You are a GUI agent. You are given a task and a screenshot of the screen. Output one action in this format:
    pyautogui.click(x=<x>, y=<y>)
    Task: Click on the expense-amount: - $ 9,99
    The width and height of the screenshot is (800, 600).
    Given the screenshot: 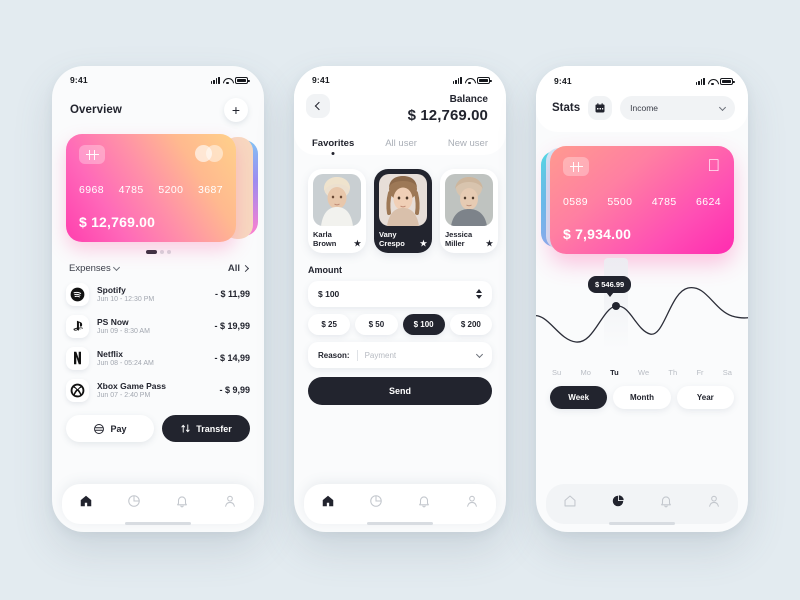 What is the action you would take?
    pyautogui.click(x=234, y=390)
    